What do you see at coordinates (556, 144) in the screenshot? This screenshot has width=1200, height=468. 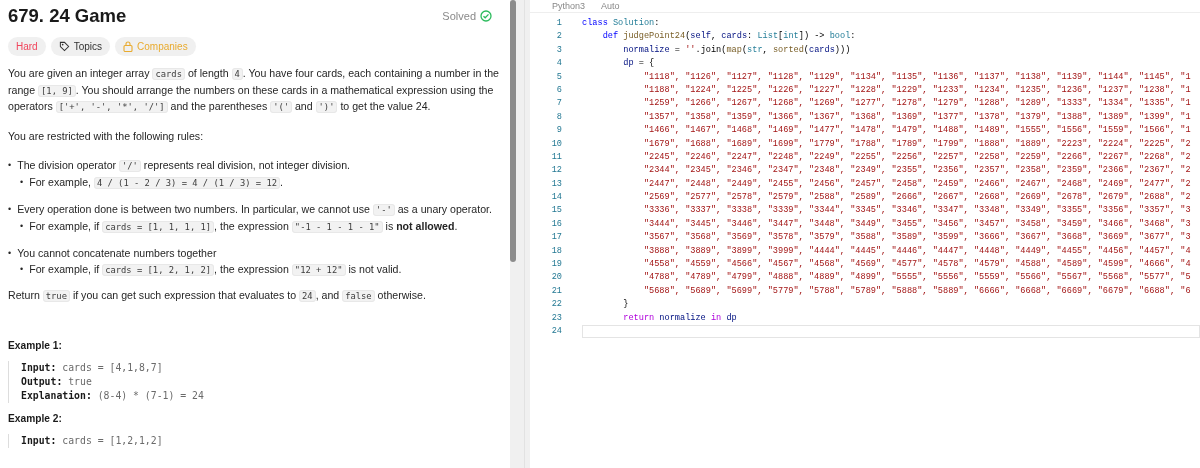 I see `line-number: 10` at bounding box center [556, 144].